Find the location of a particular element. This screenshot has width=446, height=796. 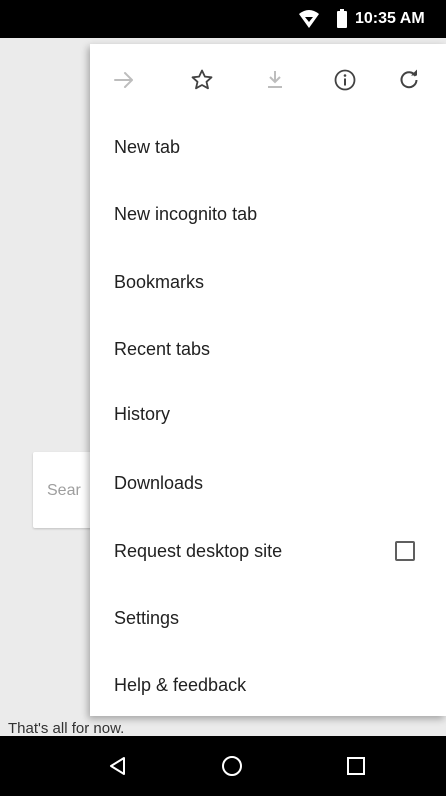

menu-item-request-desktop-site: Request desktop site is located at coordinates (268, 551).